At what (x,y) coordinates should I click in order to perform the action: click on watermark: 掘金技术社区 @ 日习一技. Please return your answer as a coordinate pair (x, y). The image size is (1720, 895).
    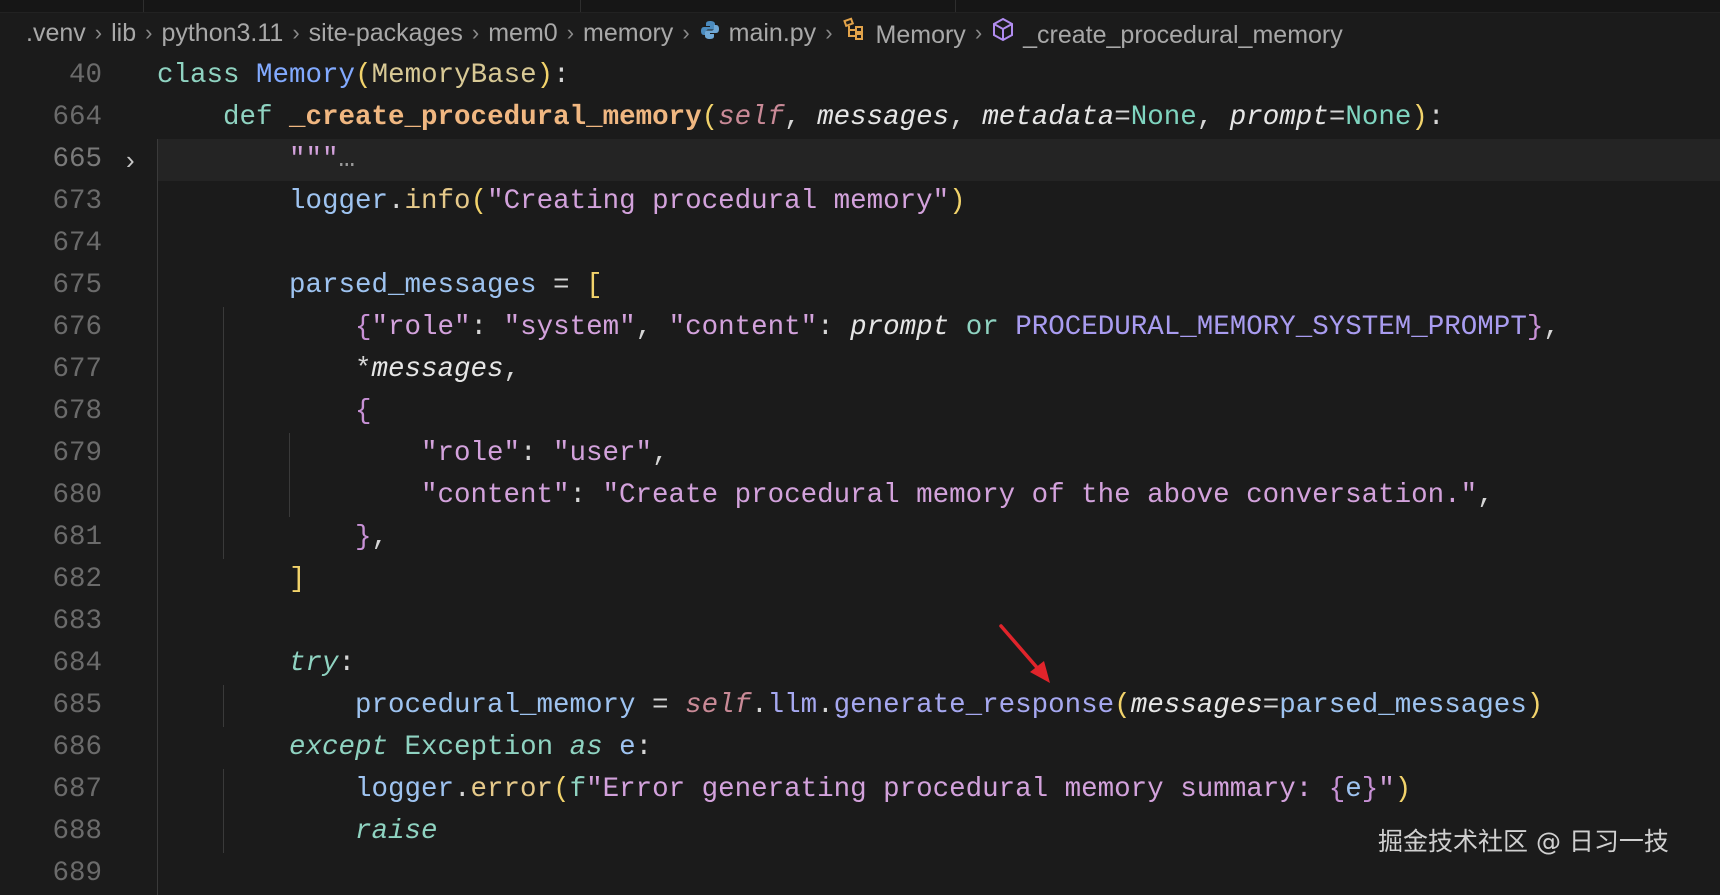
    Looking at the image, I should click on (1523, 841).